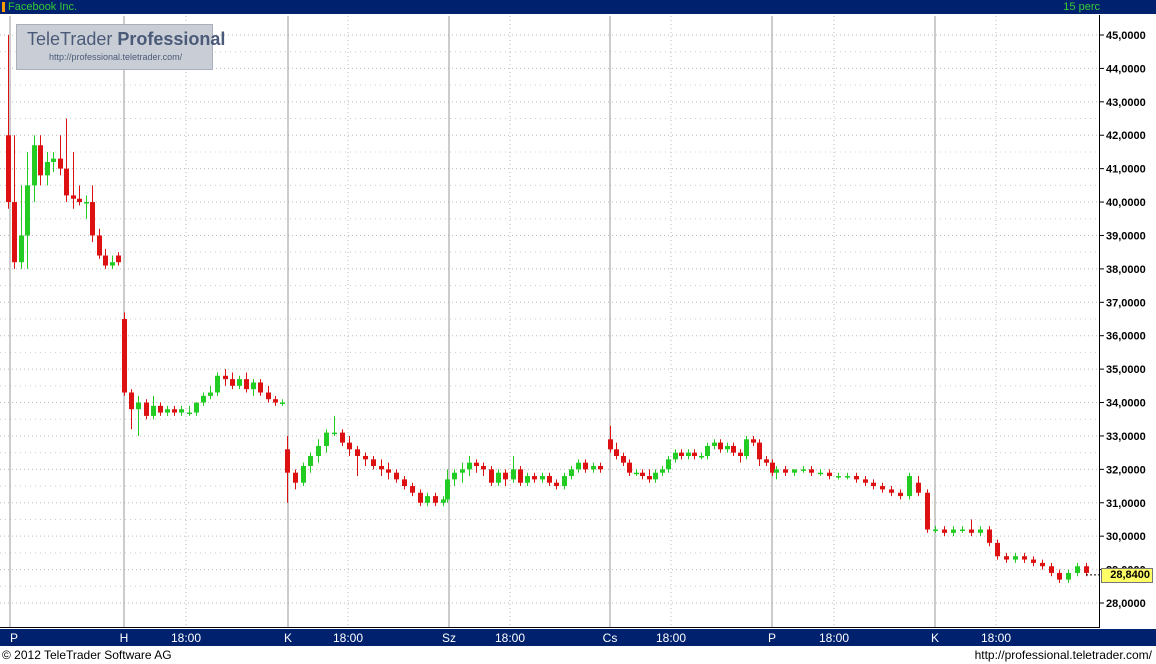 The image size is (1156, 664). I want to click on copyright-text: © 2012 TeleTrader Software AG, so click(87, 655).